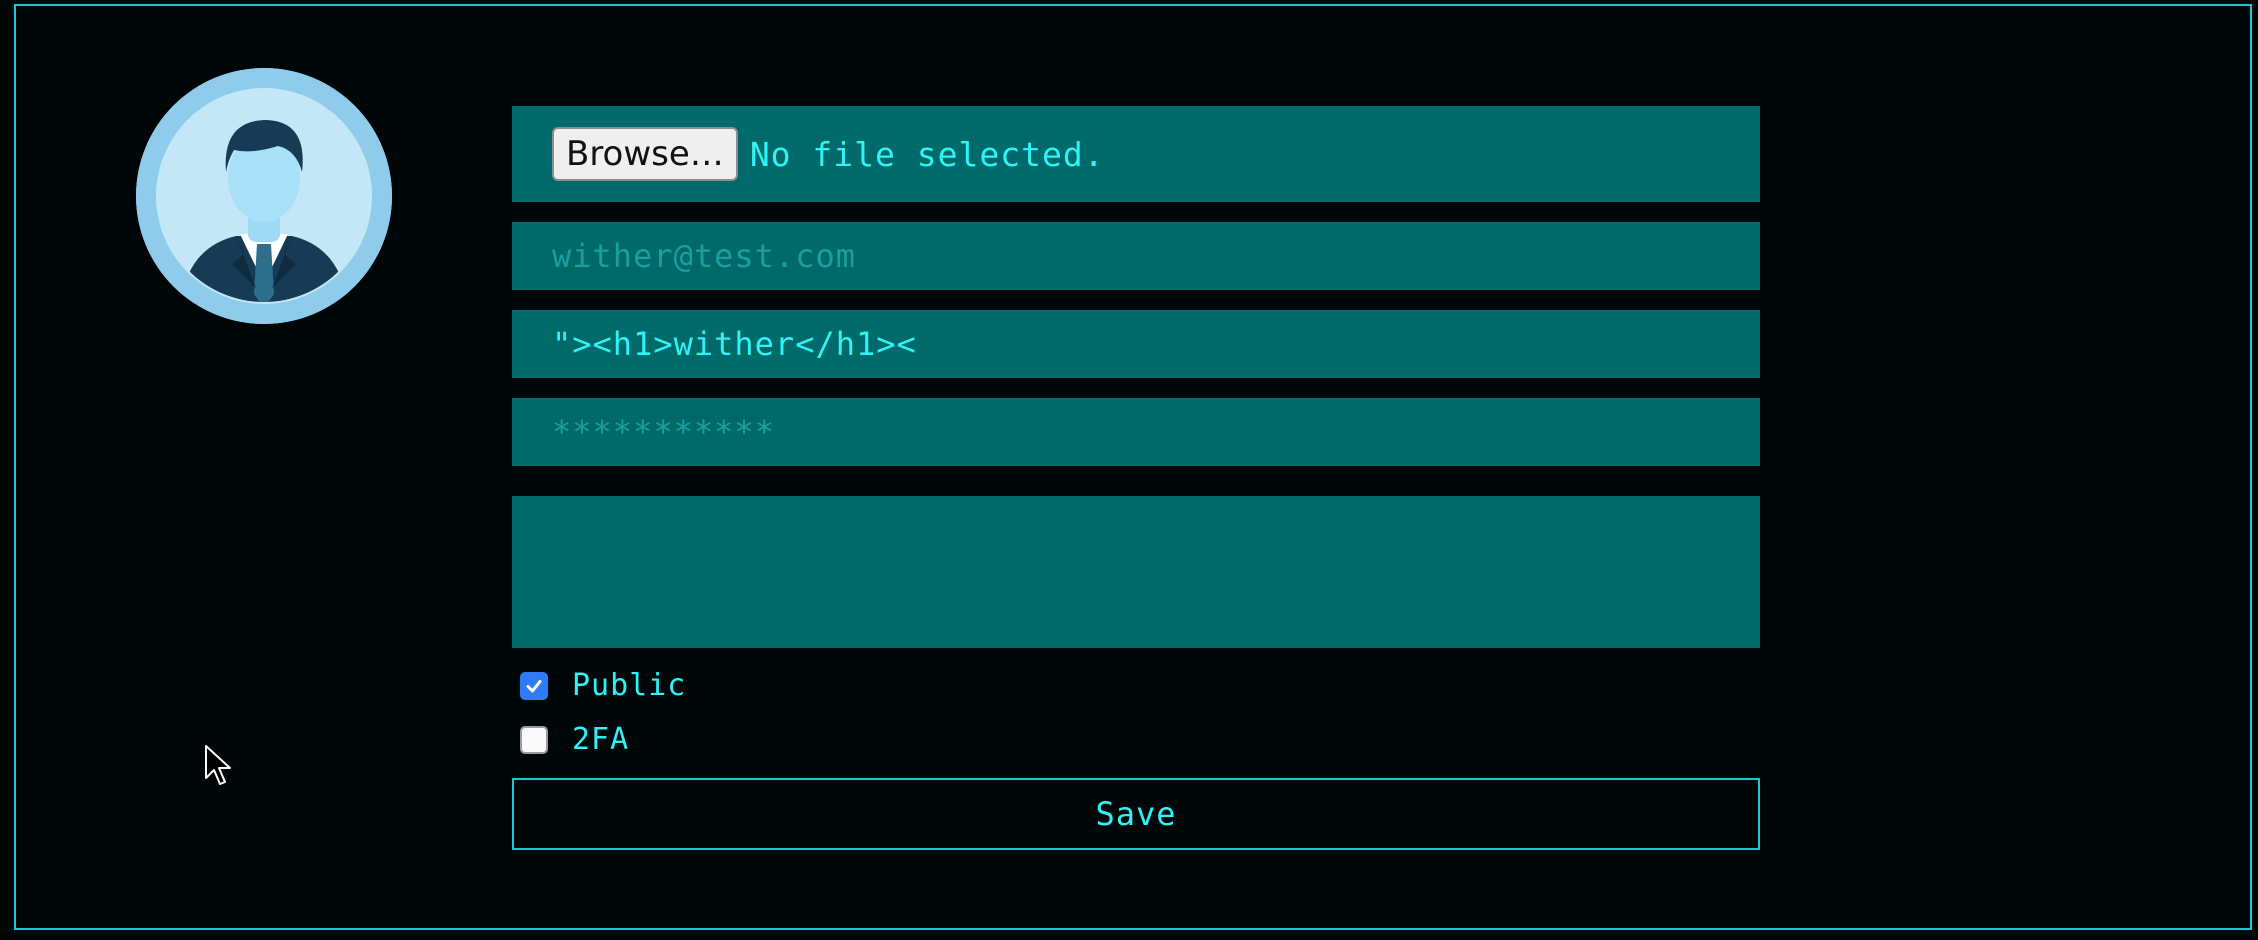  What do you see at coordinates (927, 154) in the screenshot?
I see `file-status-text: No file selected.` at bounding box center [927, 154].